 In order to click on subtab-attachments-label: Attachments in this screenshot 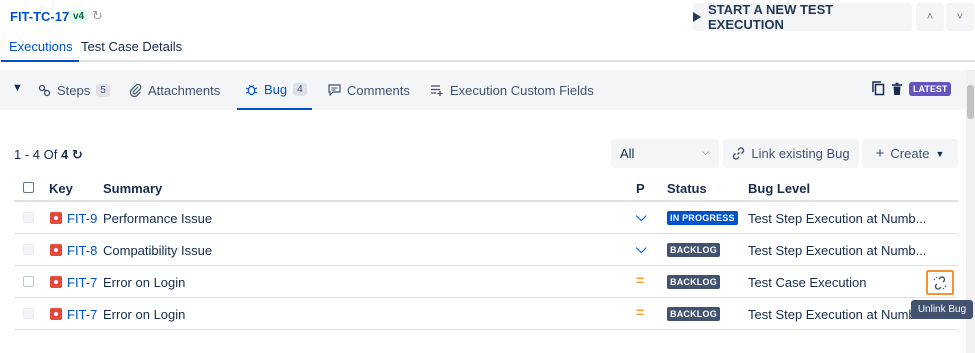, I will do `click(184, 90)`.